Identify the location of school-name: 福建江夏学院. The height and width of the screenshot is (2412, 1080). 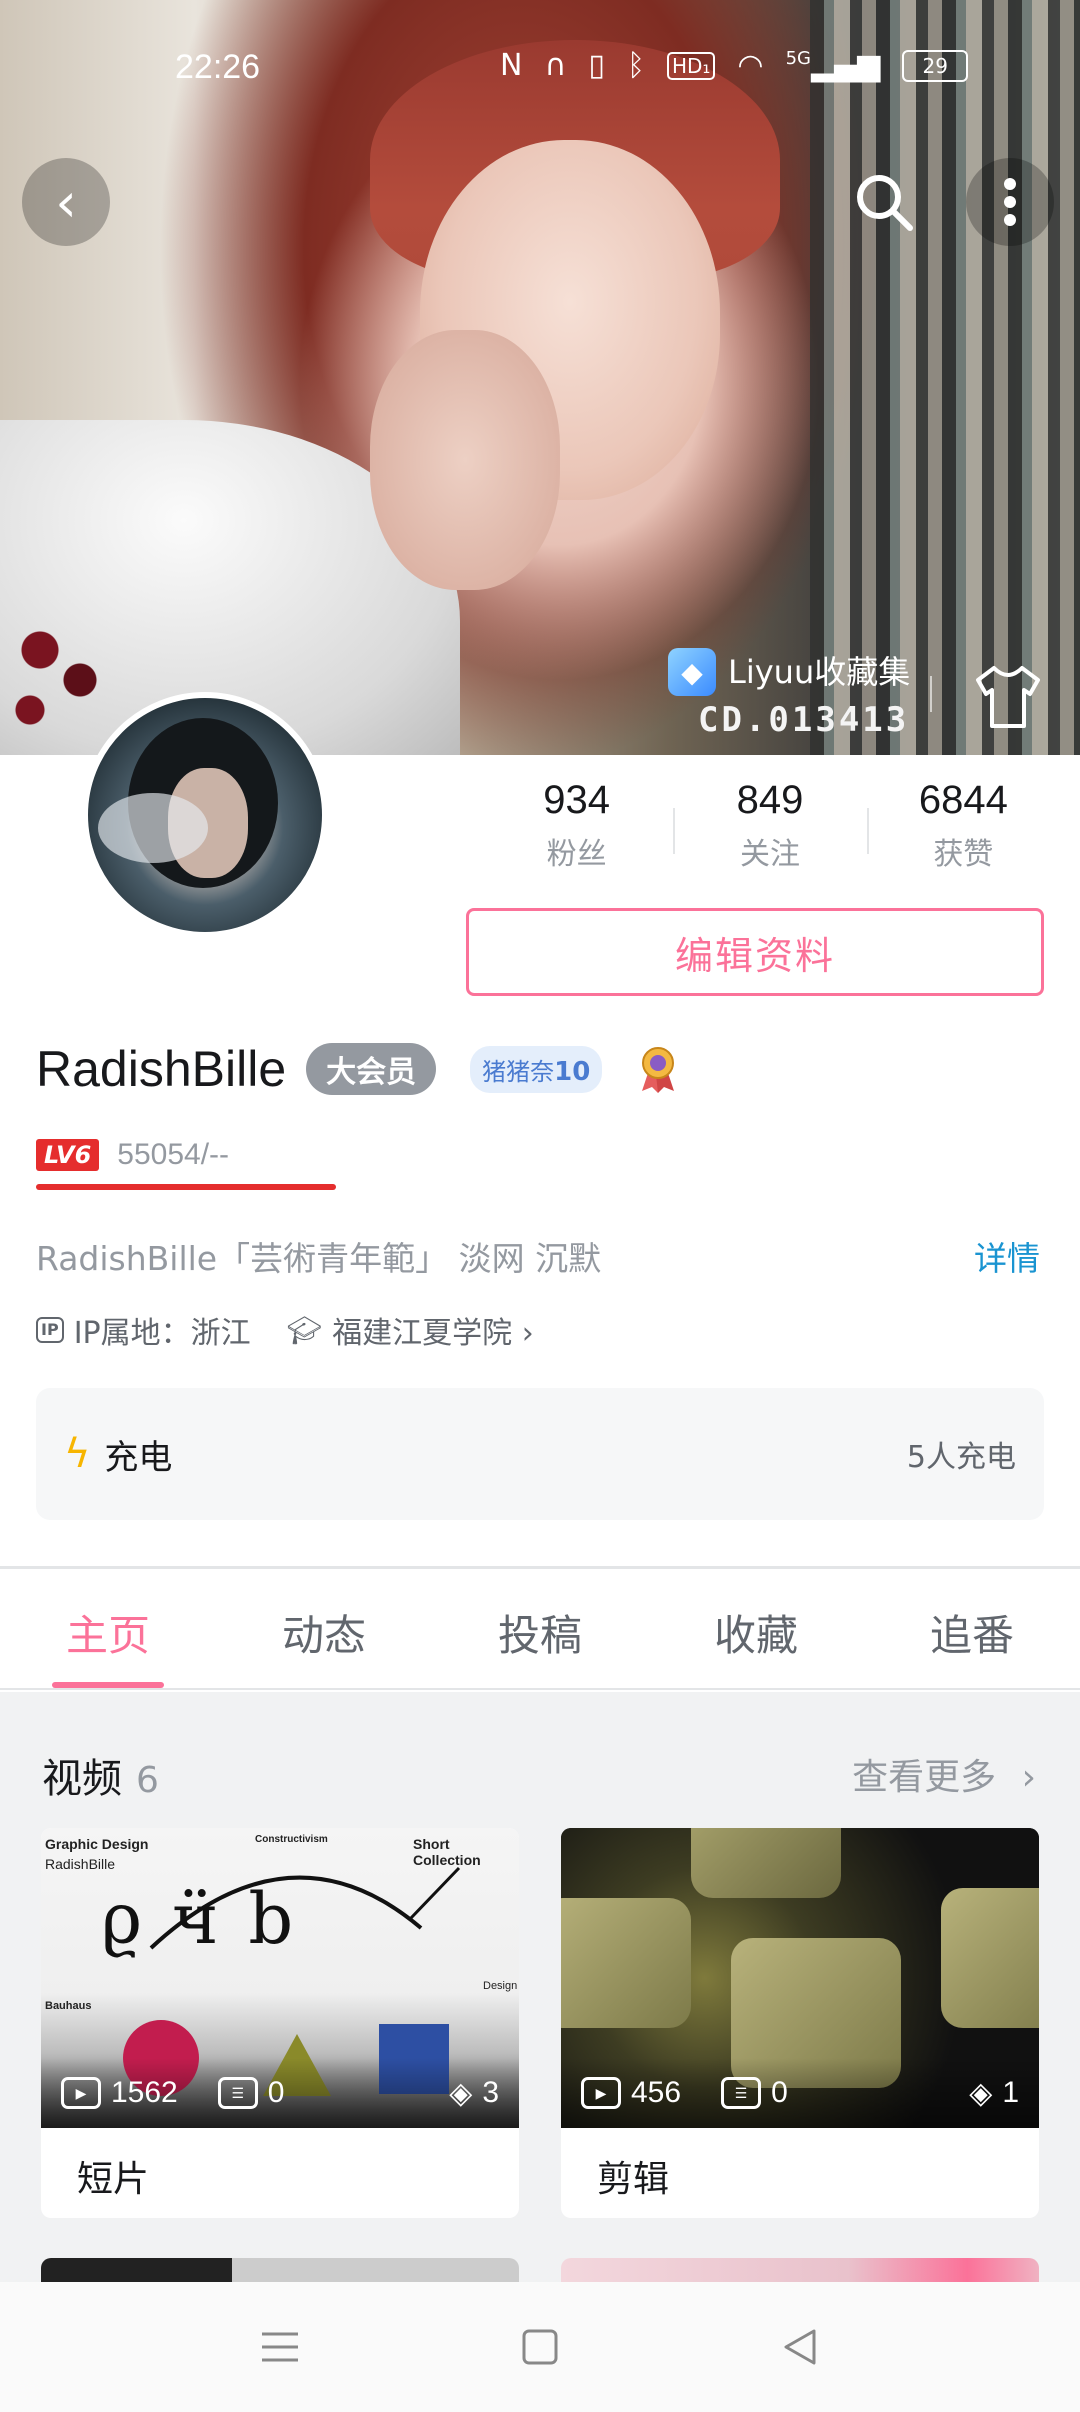
(422, 1333).